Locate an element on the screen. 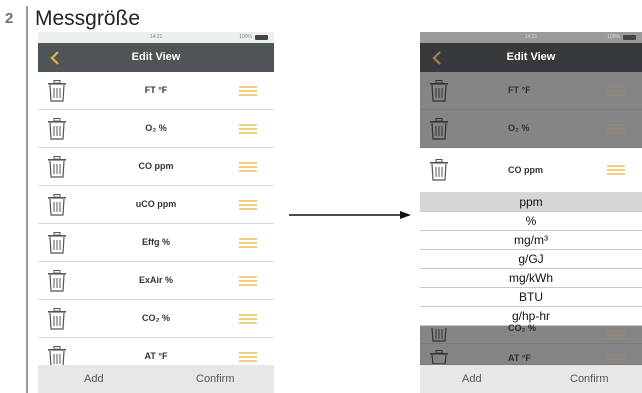  list-item: CO ppm is located at coordinates (156, 167).